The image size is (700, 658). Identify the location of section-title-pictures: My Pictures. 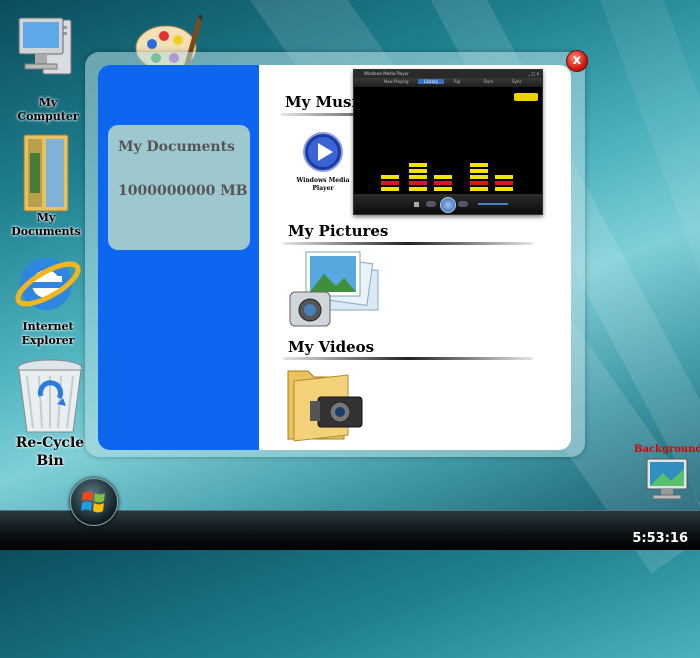
(338, 231).